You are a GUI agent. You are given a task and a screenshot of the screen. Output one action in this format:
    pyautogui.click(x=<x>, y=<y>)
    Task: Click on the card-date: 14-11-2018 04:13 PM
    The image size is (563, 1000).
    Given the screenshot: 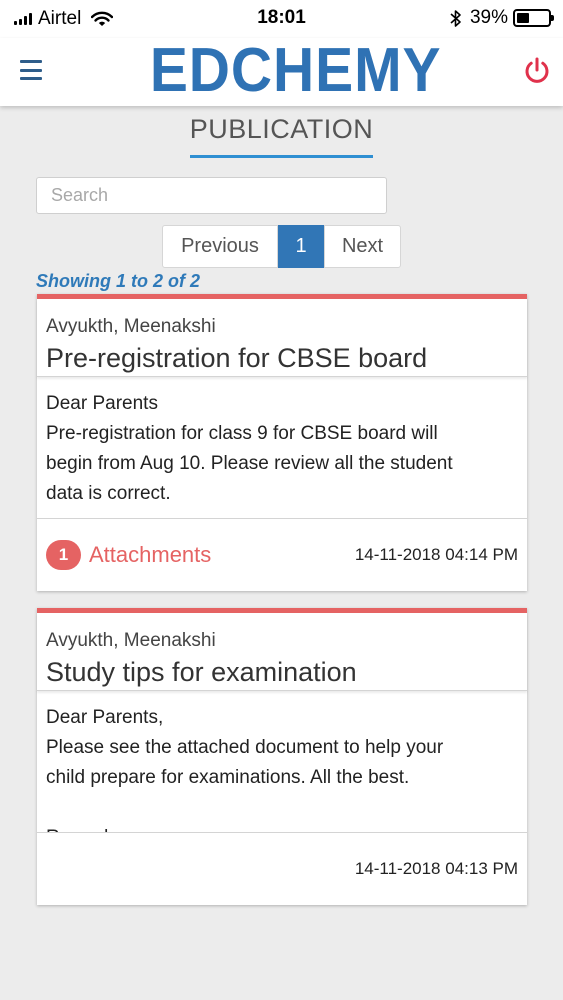 What is the action you would take?
    pyautogui.click(x=436, y=868)
    